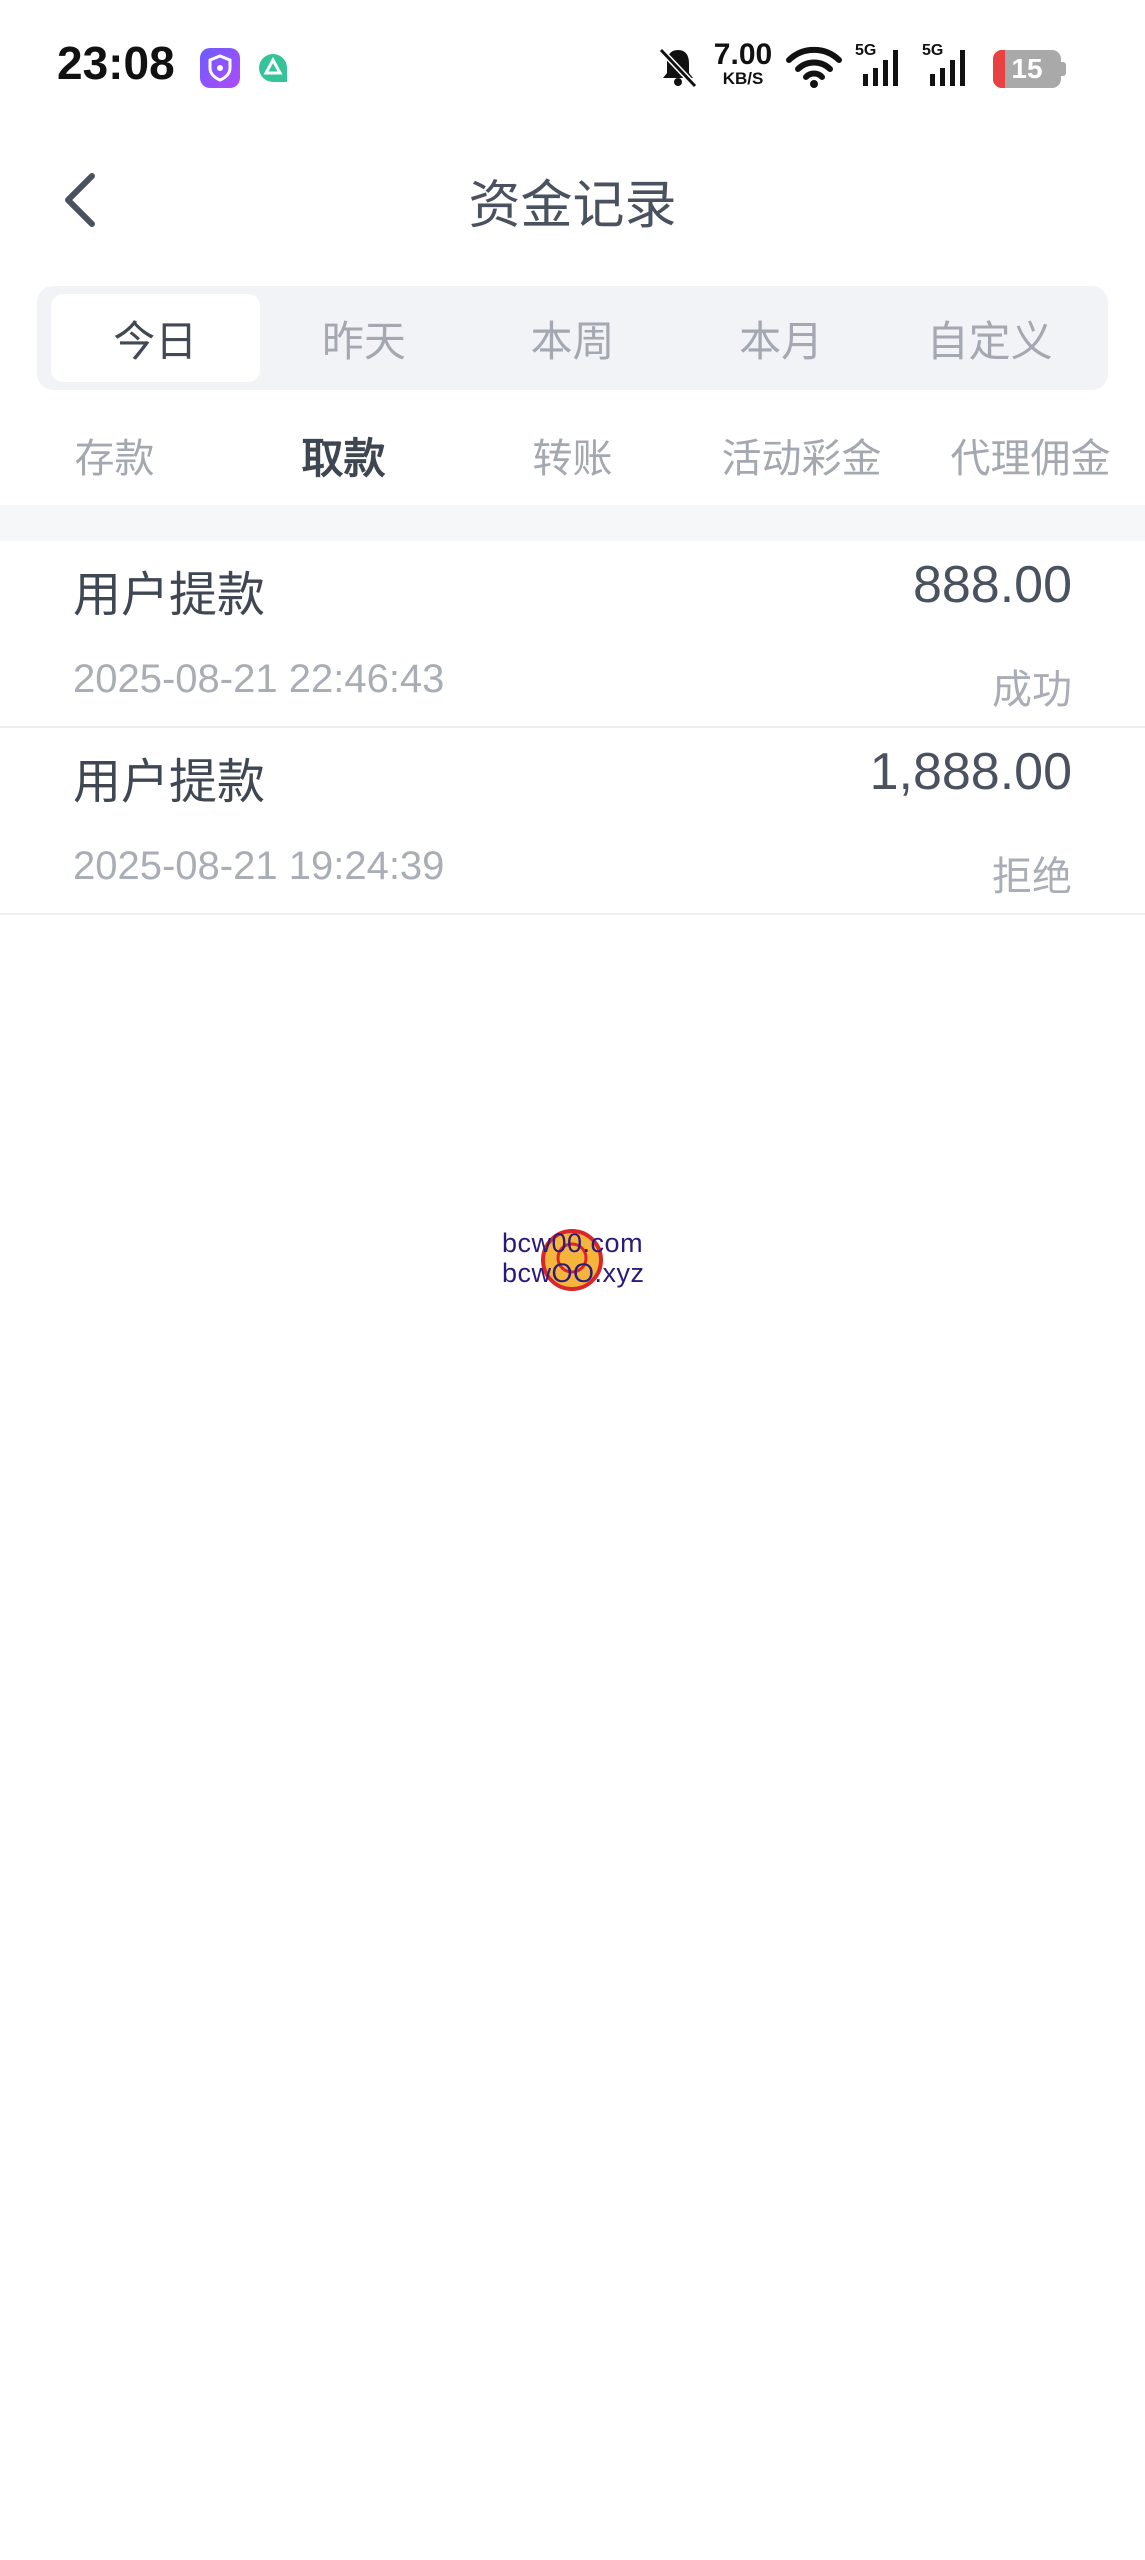 The image size is (1145, 2560). What do you see at coordinates (1030, 455) in the screenshot?
I see `tab-agent-commission: 代理佣金` at bounding box center [1030, 455].